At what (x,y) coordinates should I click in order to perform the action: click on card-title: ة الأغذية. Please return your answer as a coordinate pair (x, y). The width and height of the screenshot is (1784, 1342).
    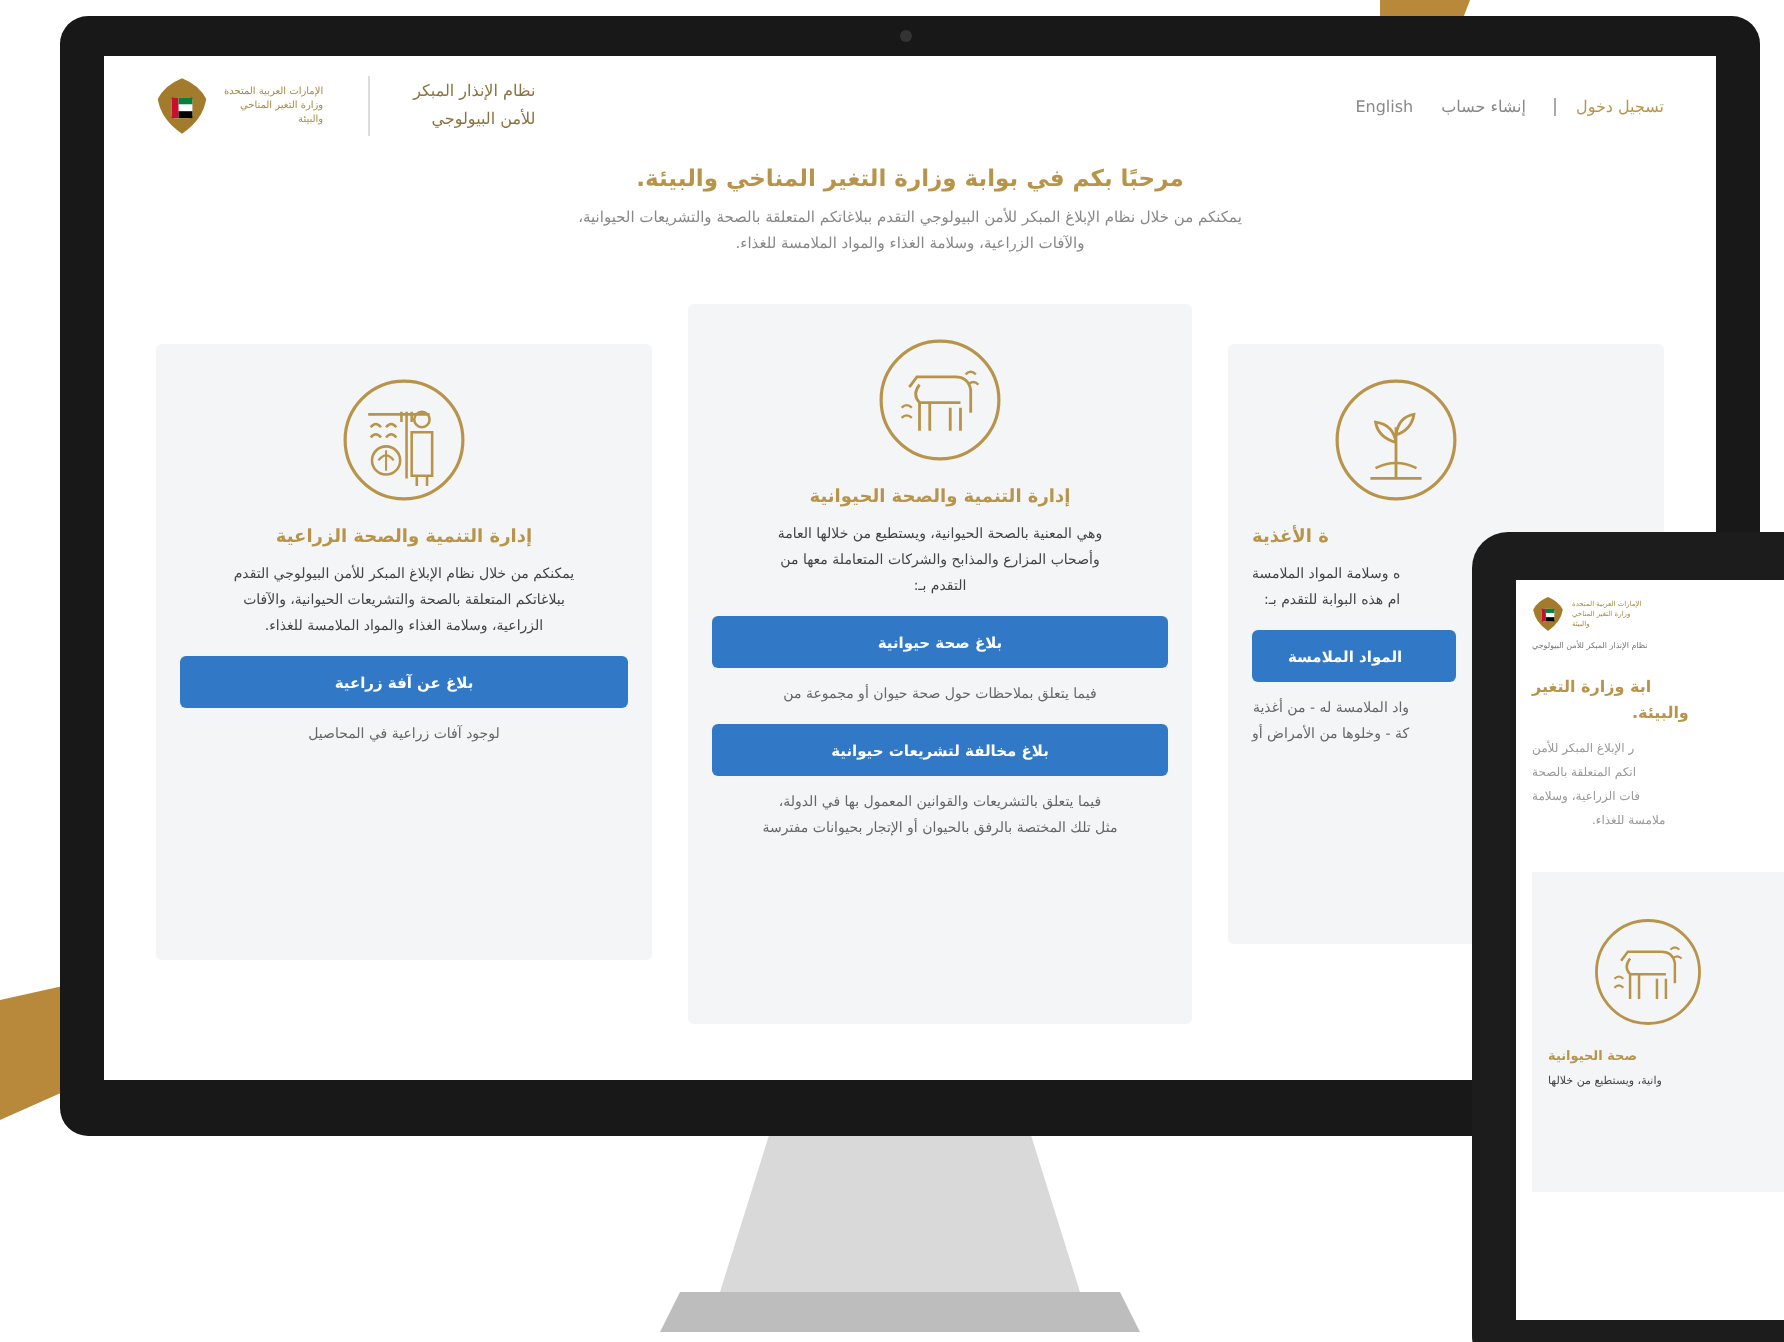
    Looking at the image, I should click on (1290, 538).